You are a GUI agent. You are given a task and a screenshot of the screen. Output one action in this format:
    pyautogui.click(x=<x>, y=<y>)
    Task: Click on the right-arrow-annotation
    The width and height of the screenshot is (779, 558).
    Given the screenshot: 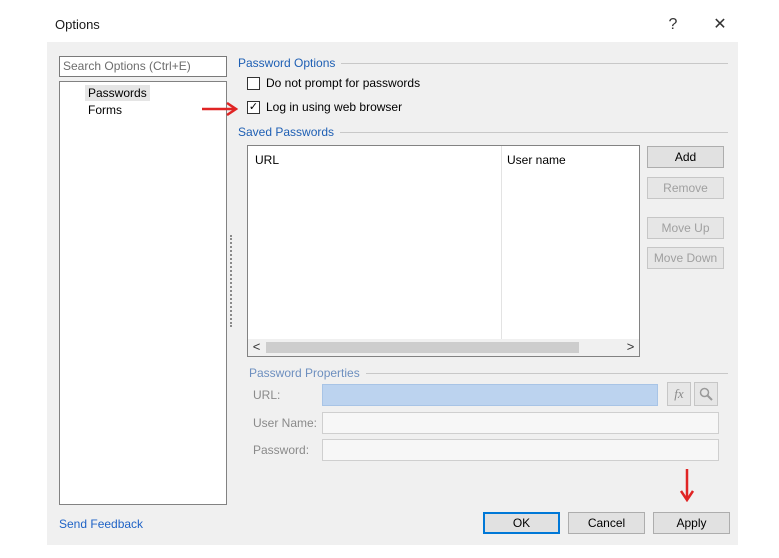 What is the action you would take?
    pyautogui.click(x=220, y=109)
    